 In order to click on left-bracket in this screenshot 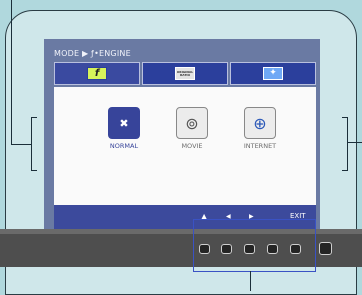, I will do `click(34, 144)`.